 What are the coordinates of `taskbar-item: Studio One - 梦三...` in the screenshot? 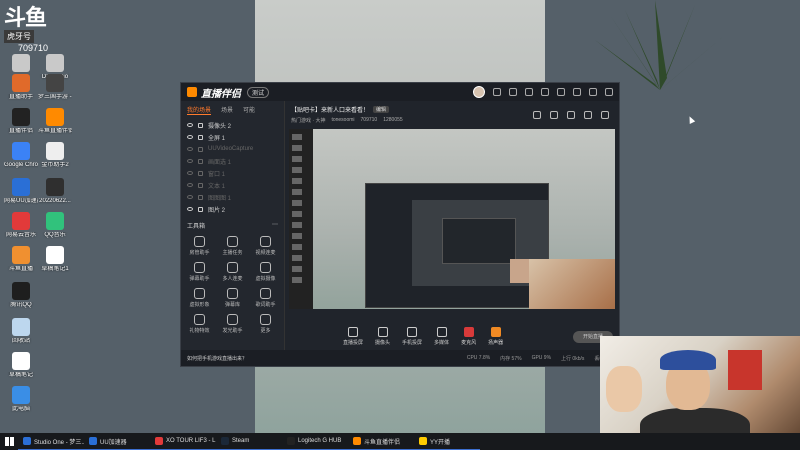 It's located at (51, 441).